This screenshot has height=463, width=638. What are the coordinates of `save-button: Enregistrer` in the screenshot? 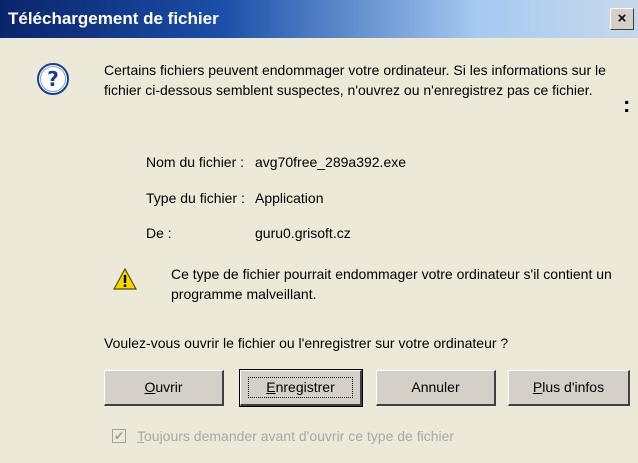 It's located at (301, 388).